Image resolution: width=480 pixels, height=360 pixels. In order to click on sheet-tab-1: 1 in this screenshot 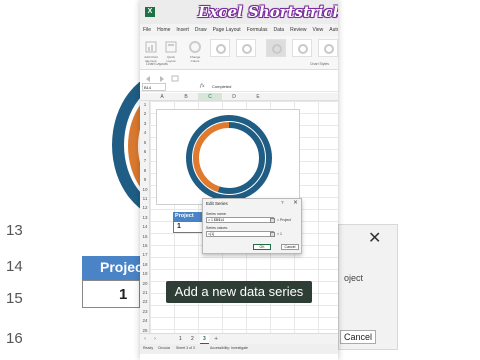, I will do `click(180, 339)`.